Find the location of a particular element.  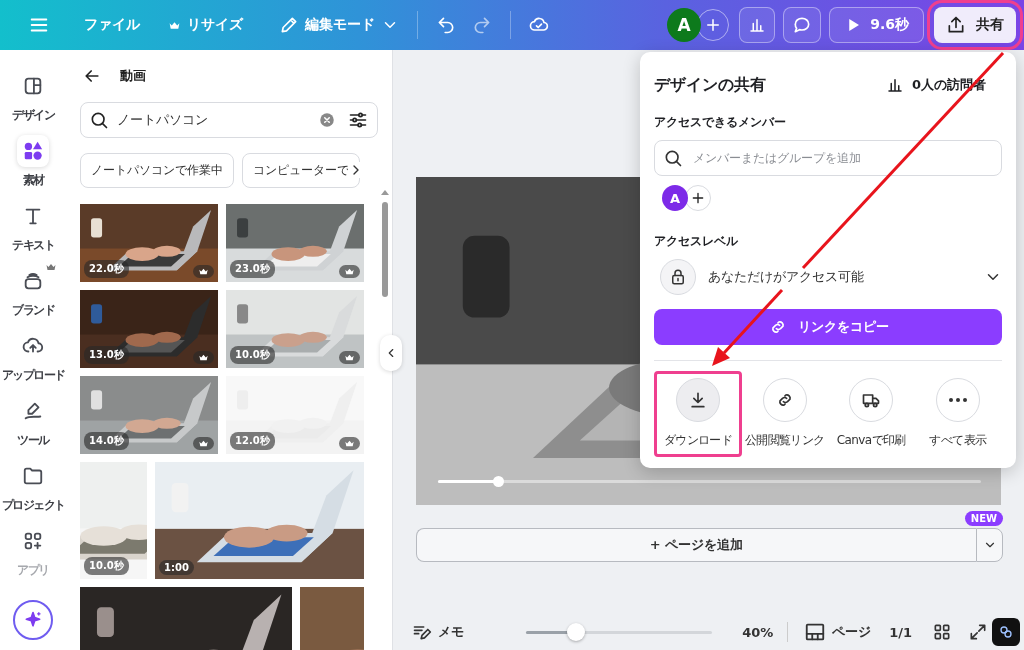

access-level-dropdown: あなただけがアクセス可能 is located at coordinates (828, 277).